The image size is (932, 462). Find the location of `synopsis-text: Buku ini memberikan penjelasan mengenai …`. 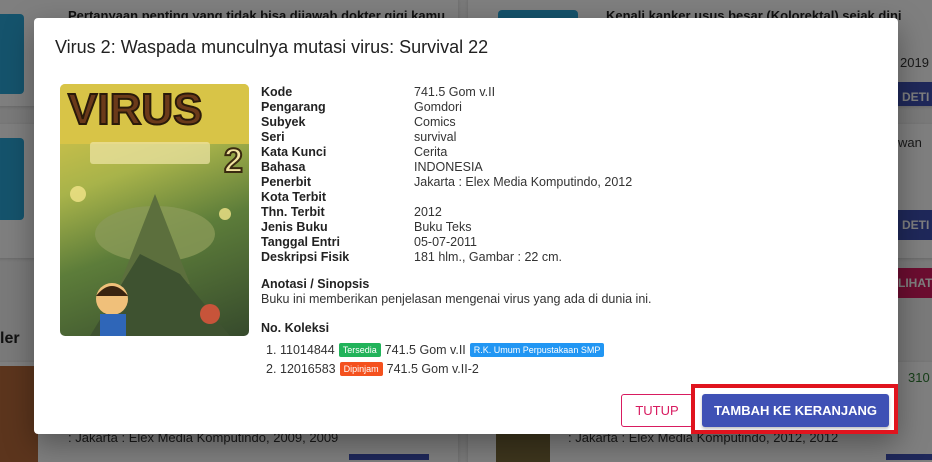

synopsis-text: Buku ini memberikan penjelasan mengenai … is located at coordinates (456, 299).